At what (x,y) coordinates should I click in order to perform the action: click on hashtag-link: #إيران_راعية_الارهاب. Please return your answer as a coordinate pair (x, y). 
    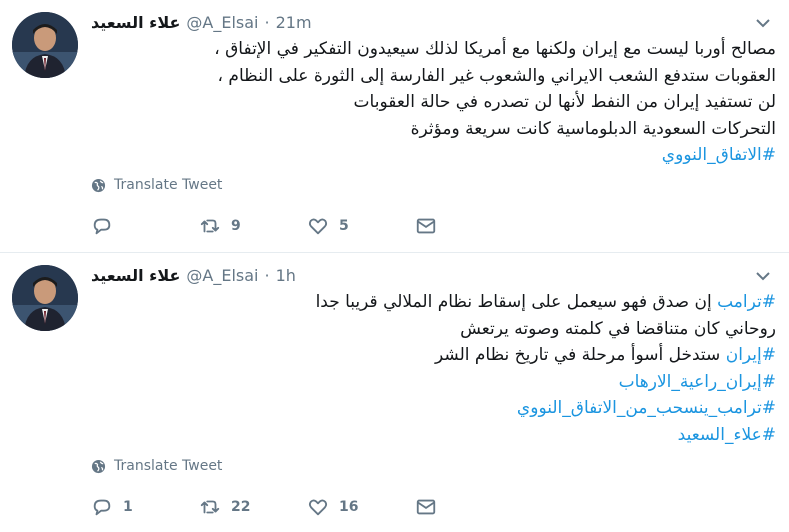
    Looking at the image, I should click on (433, 382).